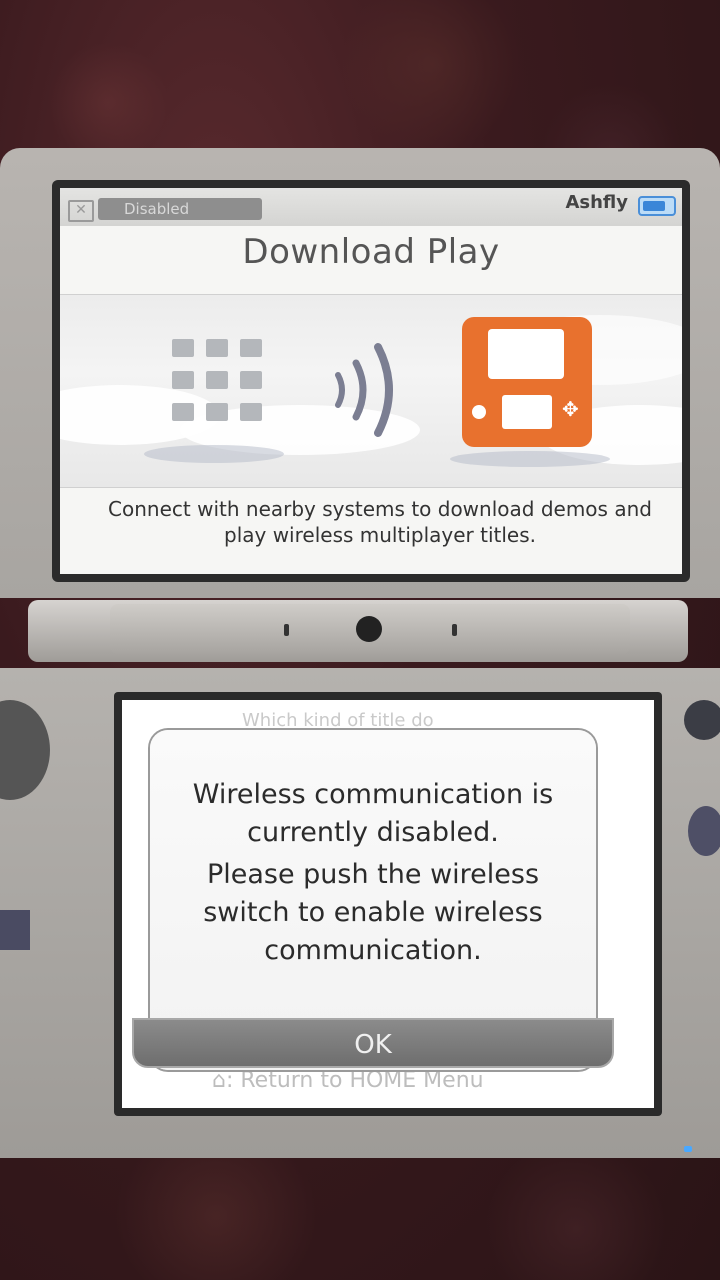  What do you see at coordinates (81, 211) in the screenshot?
I see `wireless-off-icon: ✕` at bounding box center [81, 211].